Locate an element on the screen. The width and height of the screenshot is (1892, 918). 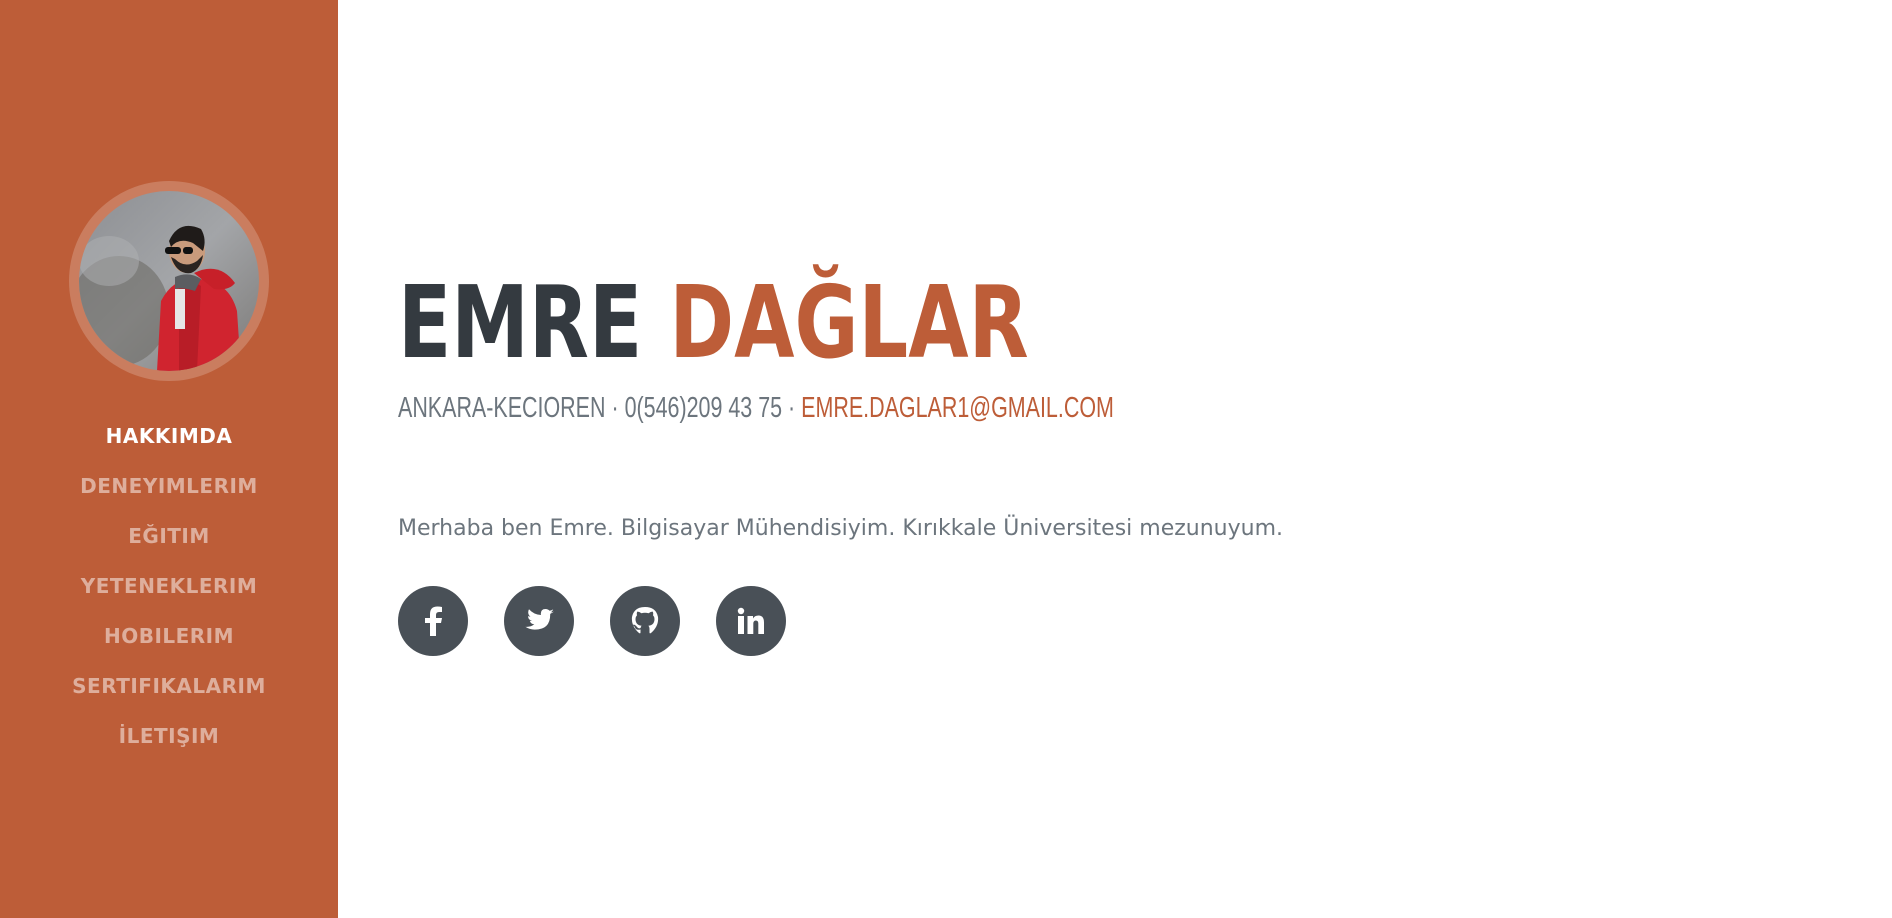
linkedin-button is located at coordinates (751, 621).